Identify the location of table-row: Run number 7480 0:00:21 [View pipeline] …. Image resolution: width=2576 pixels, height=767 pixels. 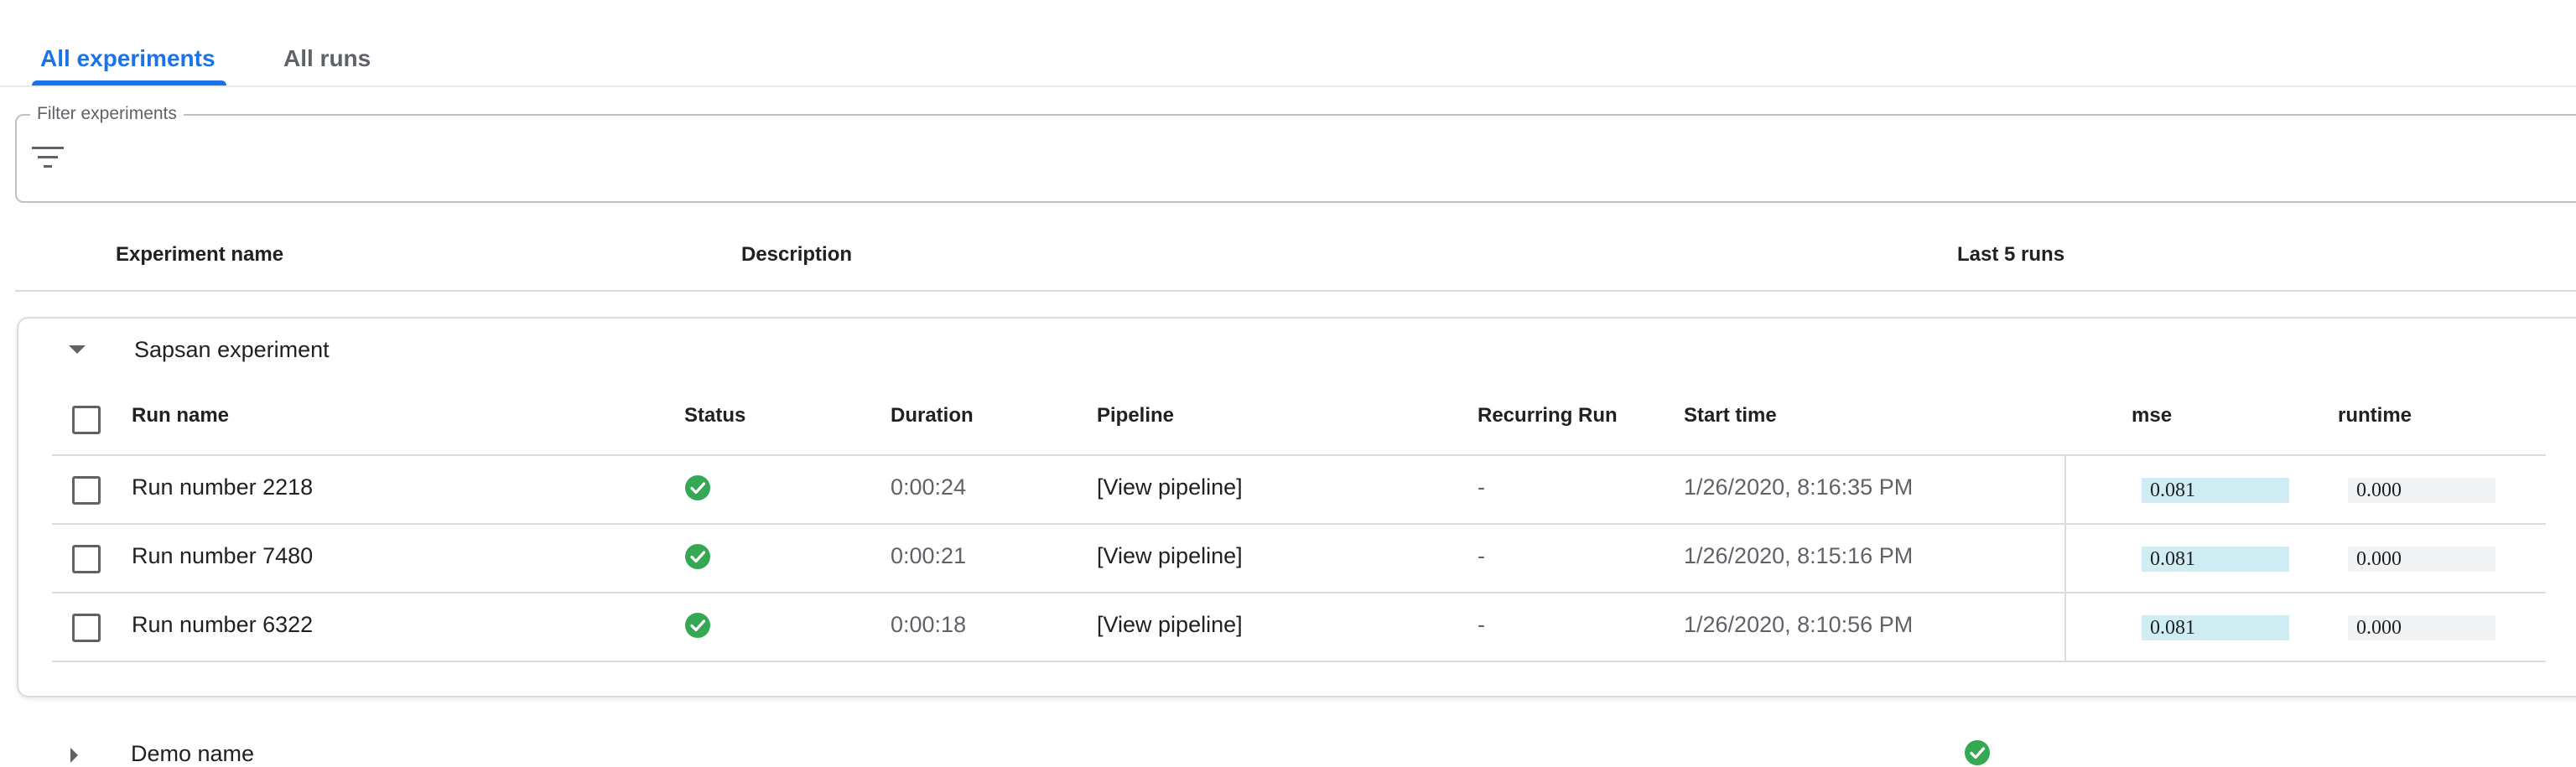
(1299, 559).